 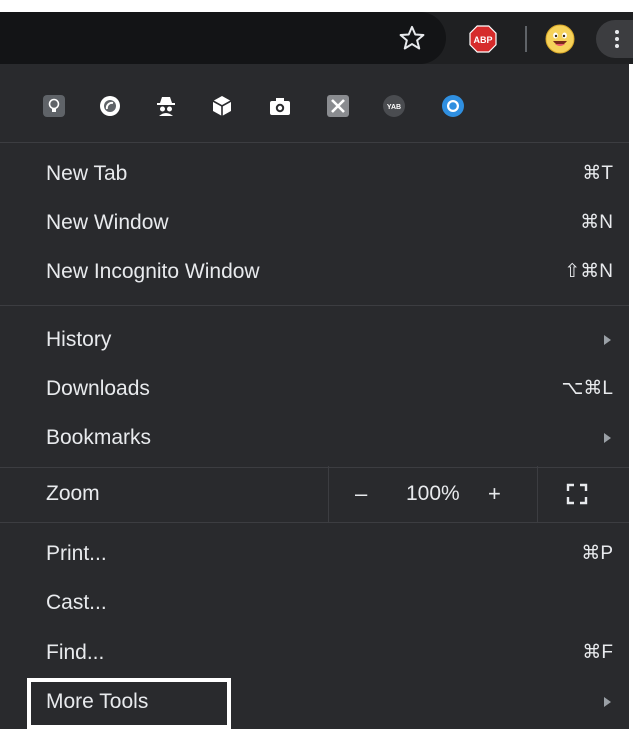 I want to click on lightbulb-extension-icon, so click(x=54, y=106).